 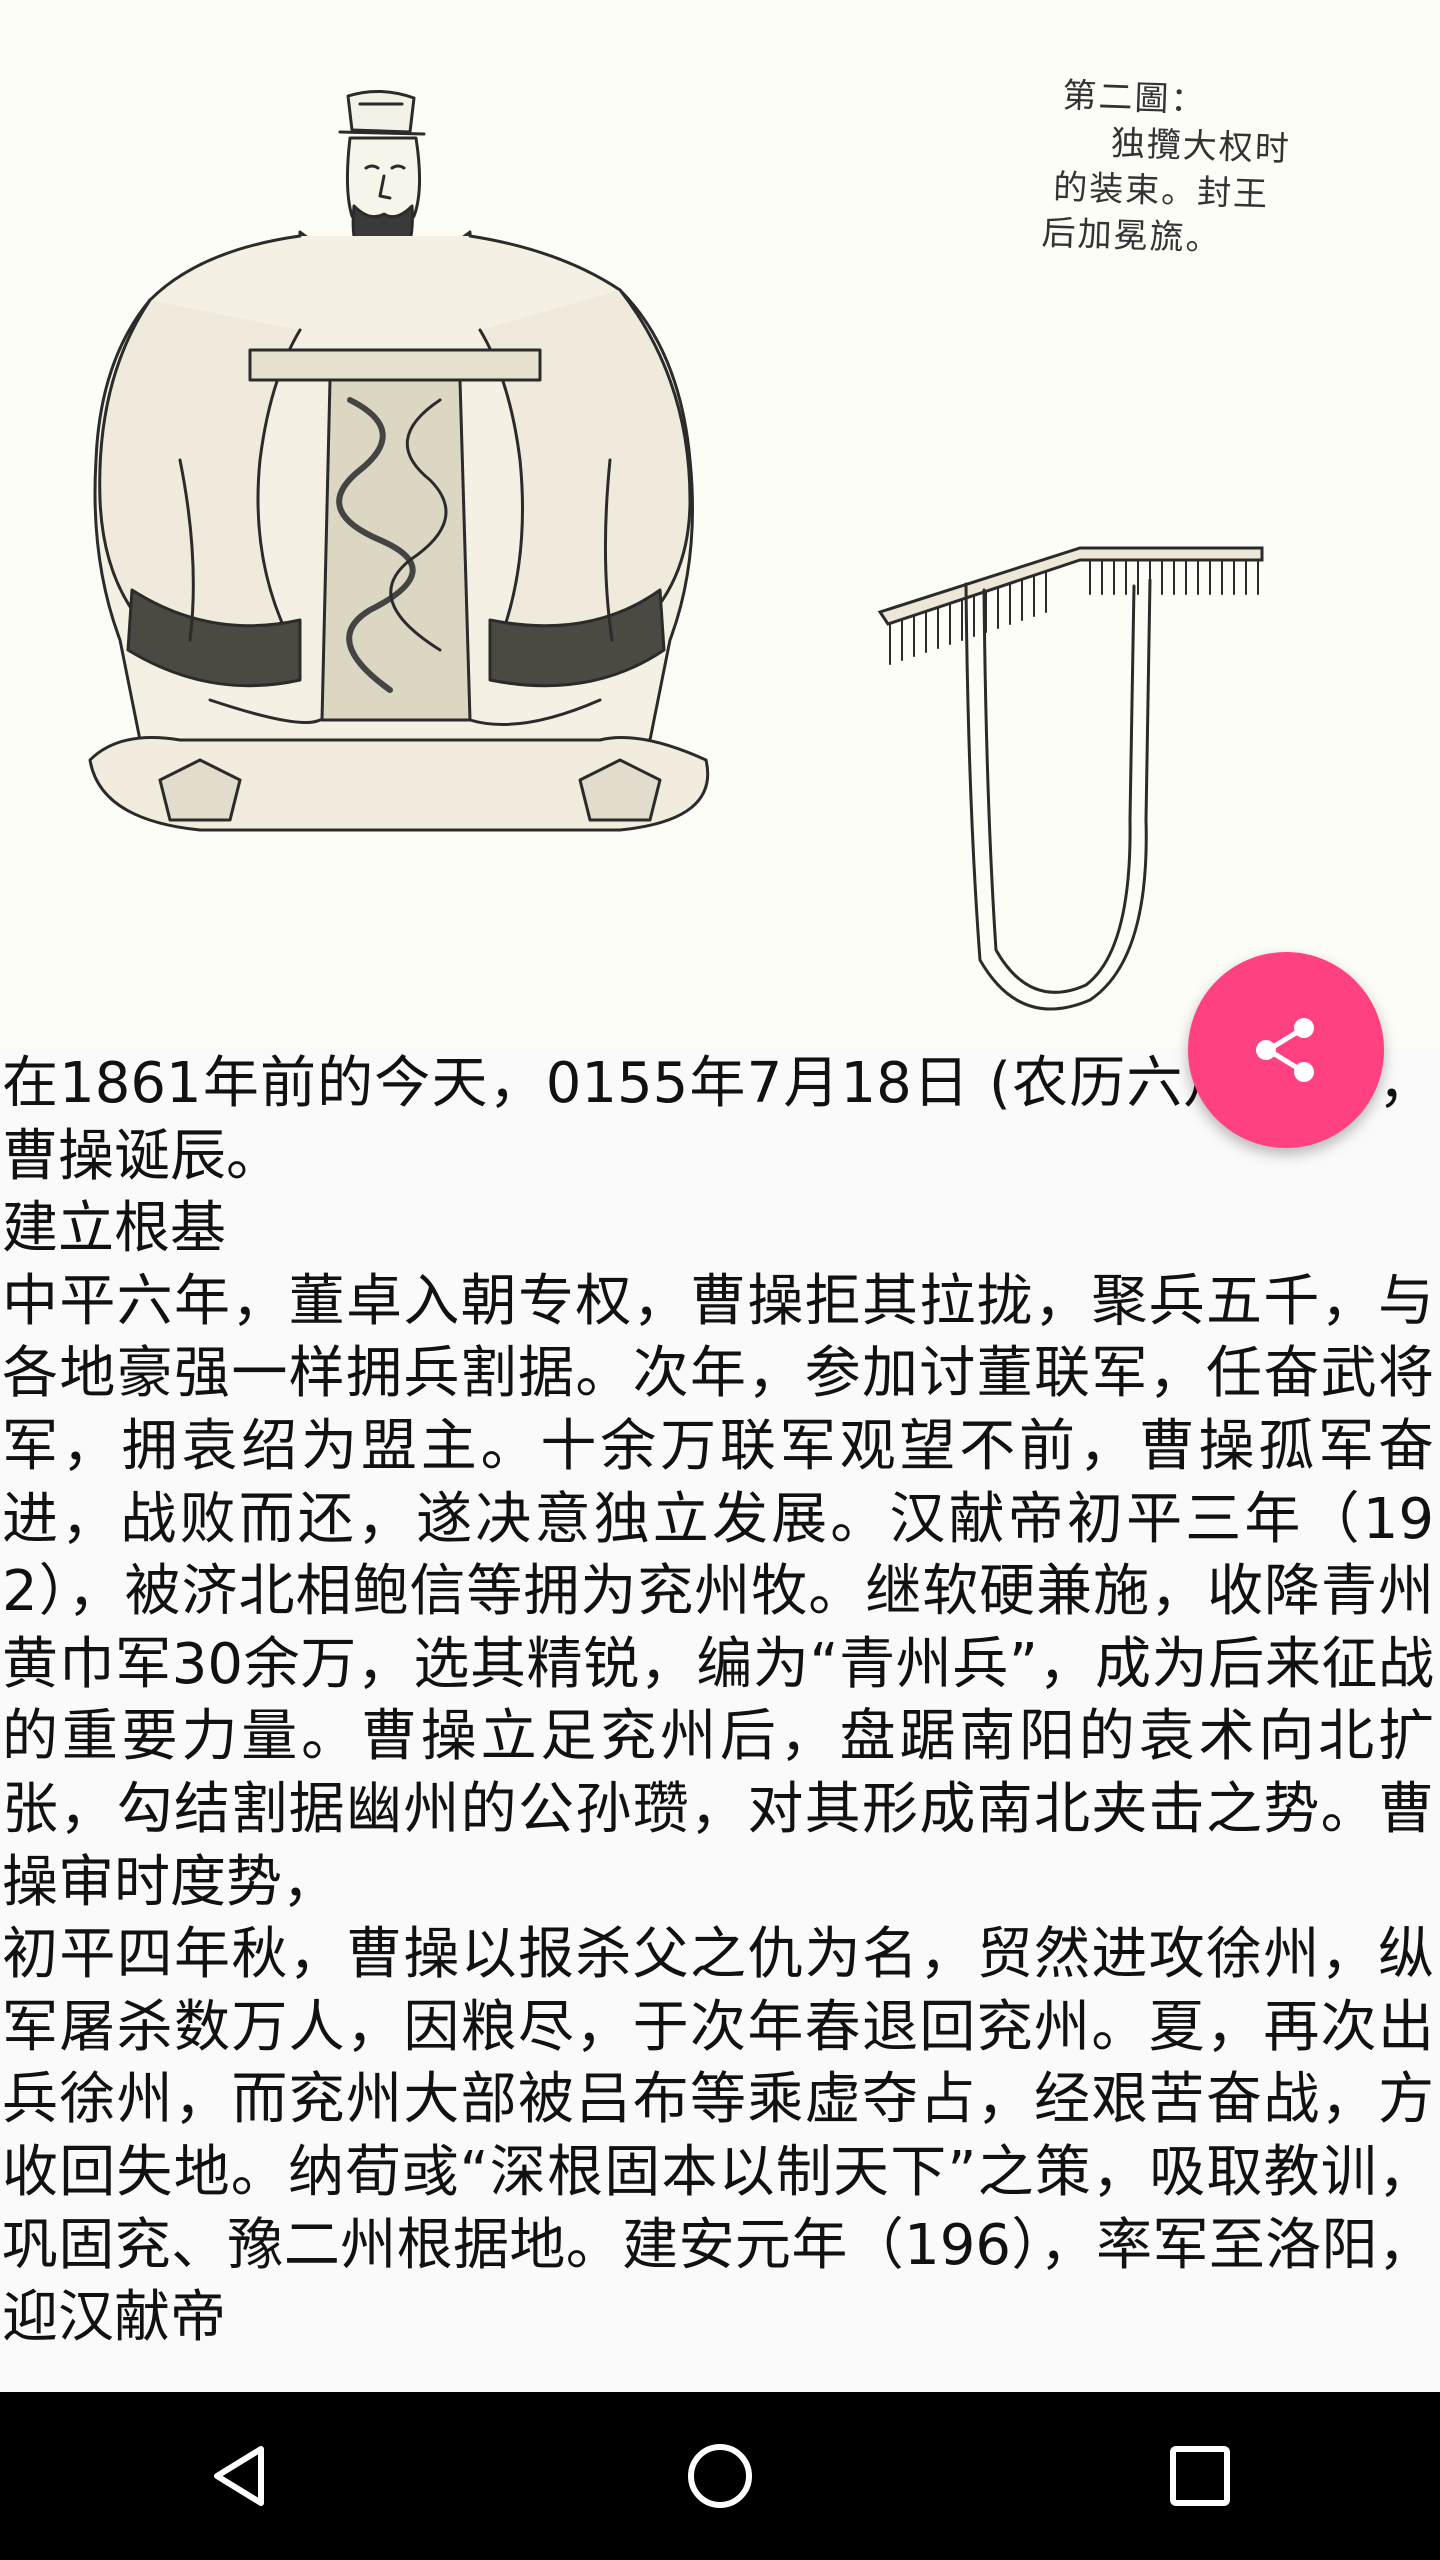 I want to click on back-button, so click(x=240, y=2476).